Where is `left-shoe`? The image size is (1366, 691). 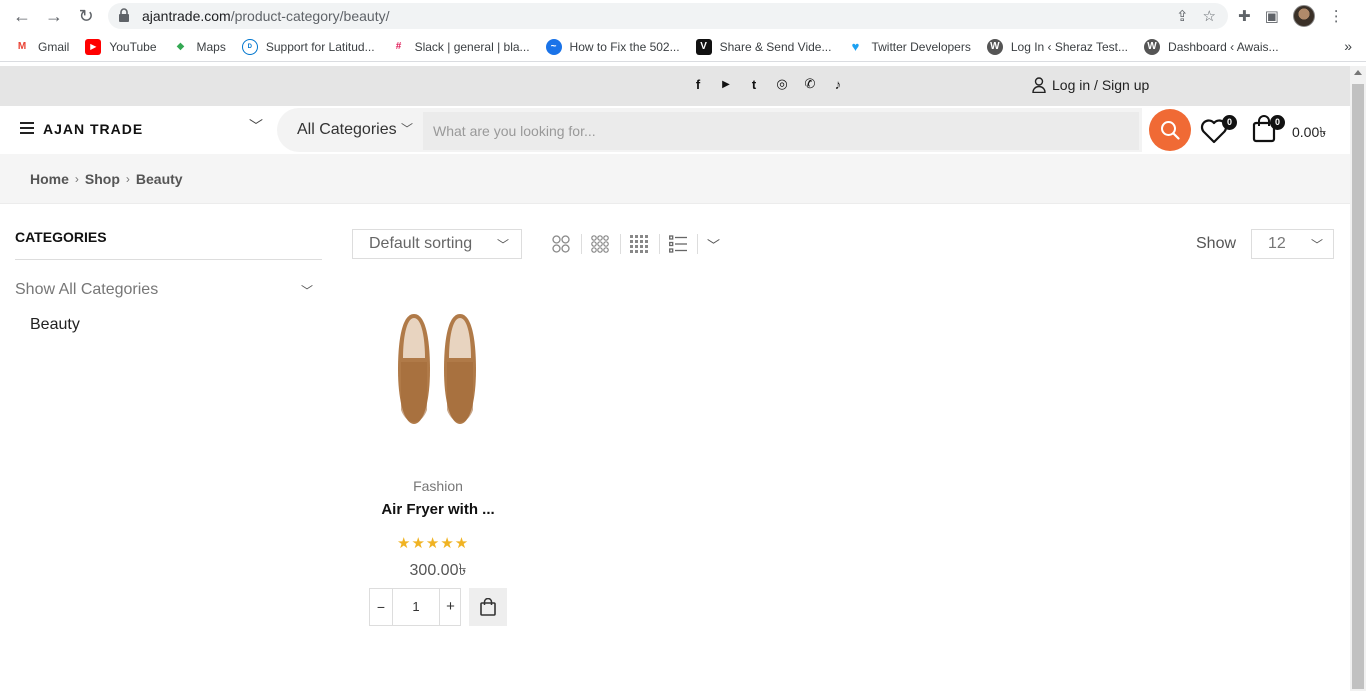
left-shoe is located at coordinates (414, 369).